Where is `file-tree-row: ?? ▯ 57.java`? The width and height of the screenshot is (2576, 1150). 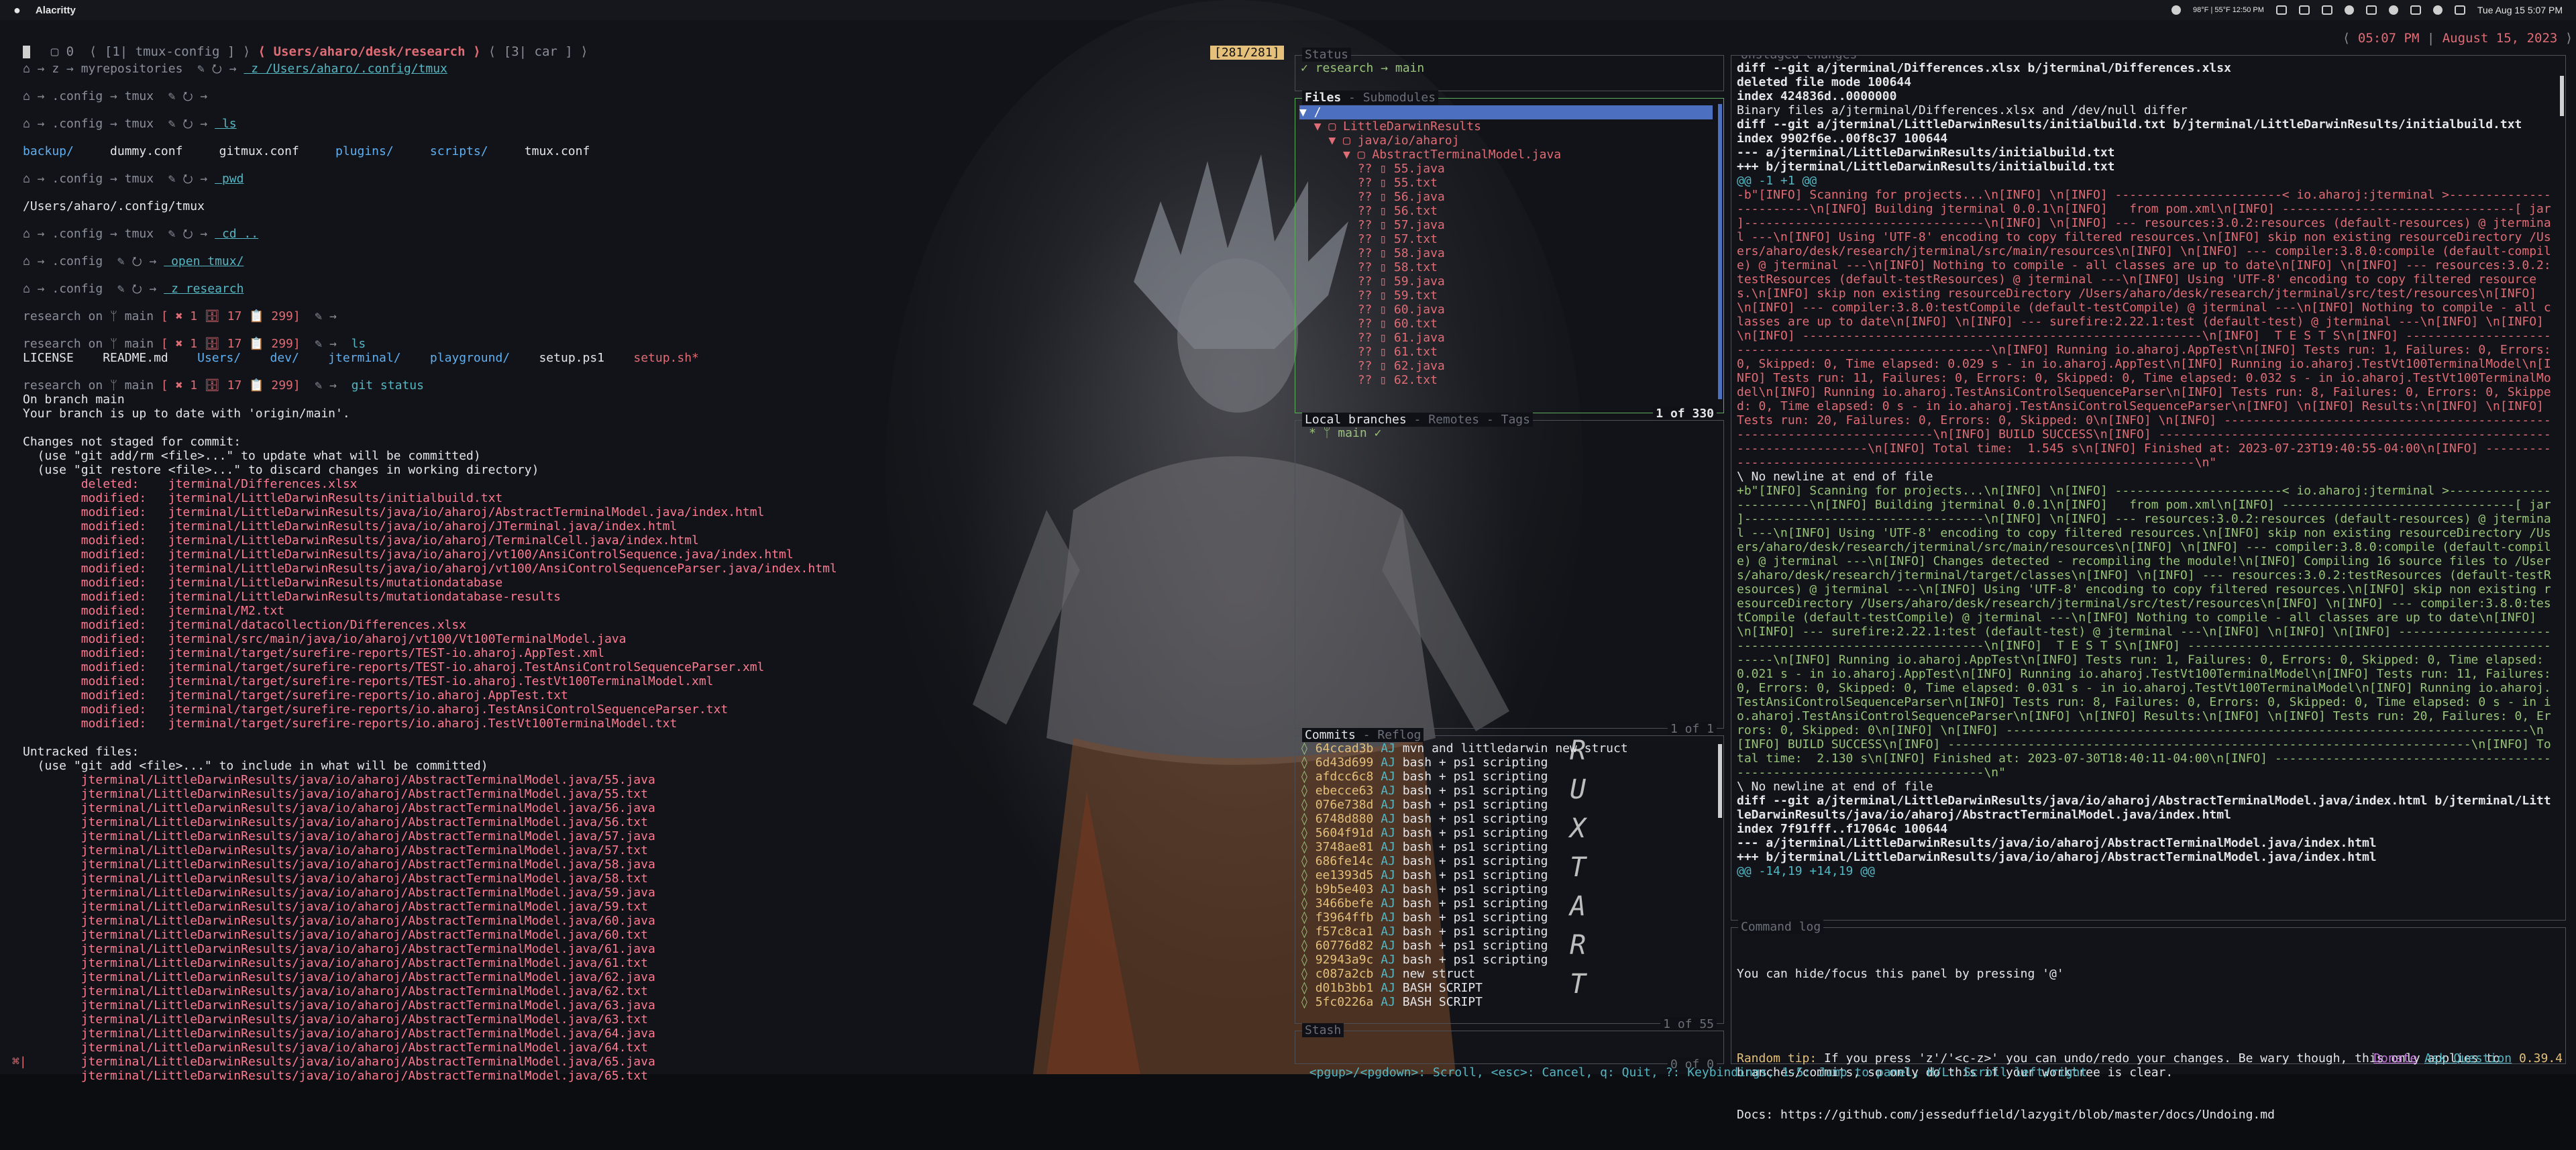 file-tree-row: ?? ▯ 57.java is located at coordinates (1506, 225).